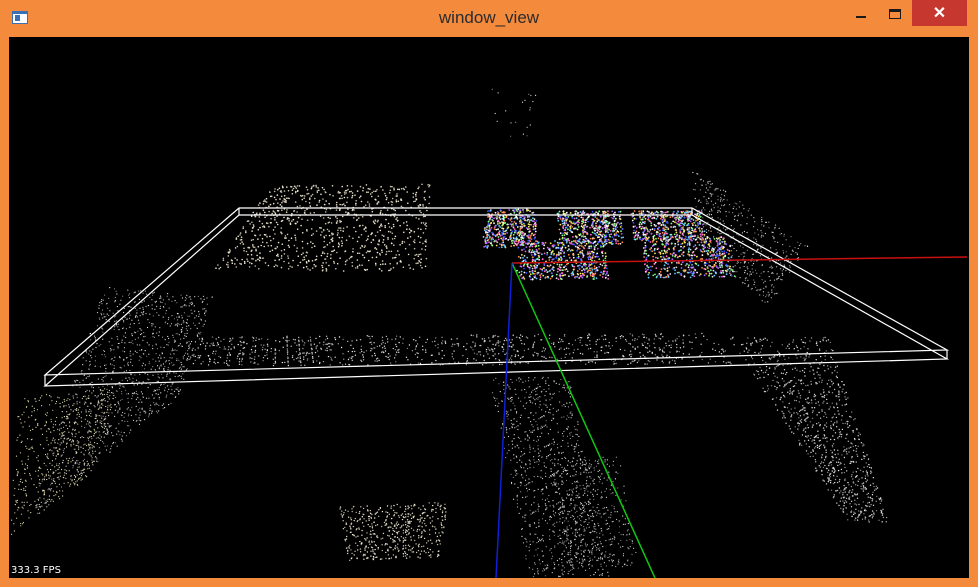 The image size is (978, 587). I want to click on maximize-button, so click(895, 14).